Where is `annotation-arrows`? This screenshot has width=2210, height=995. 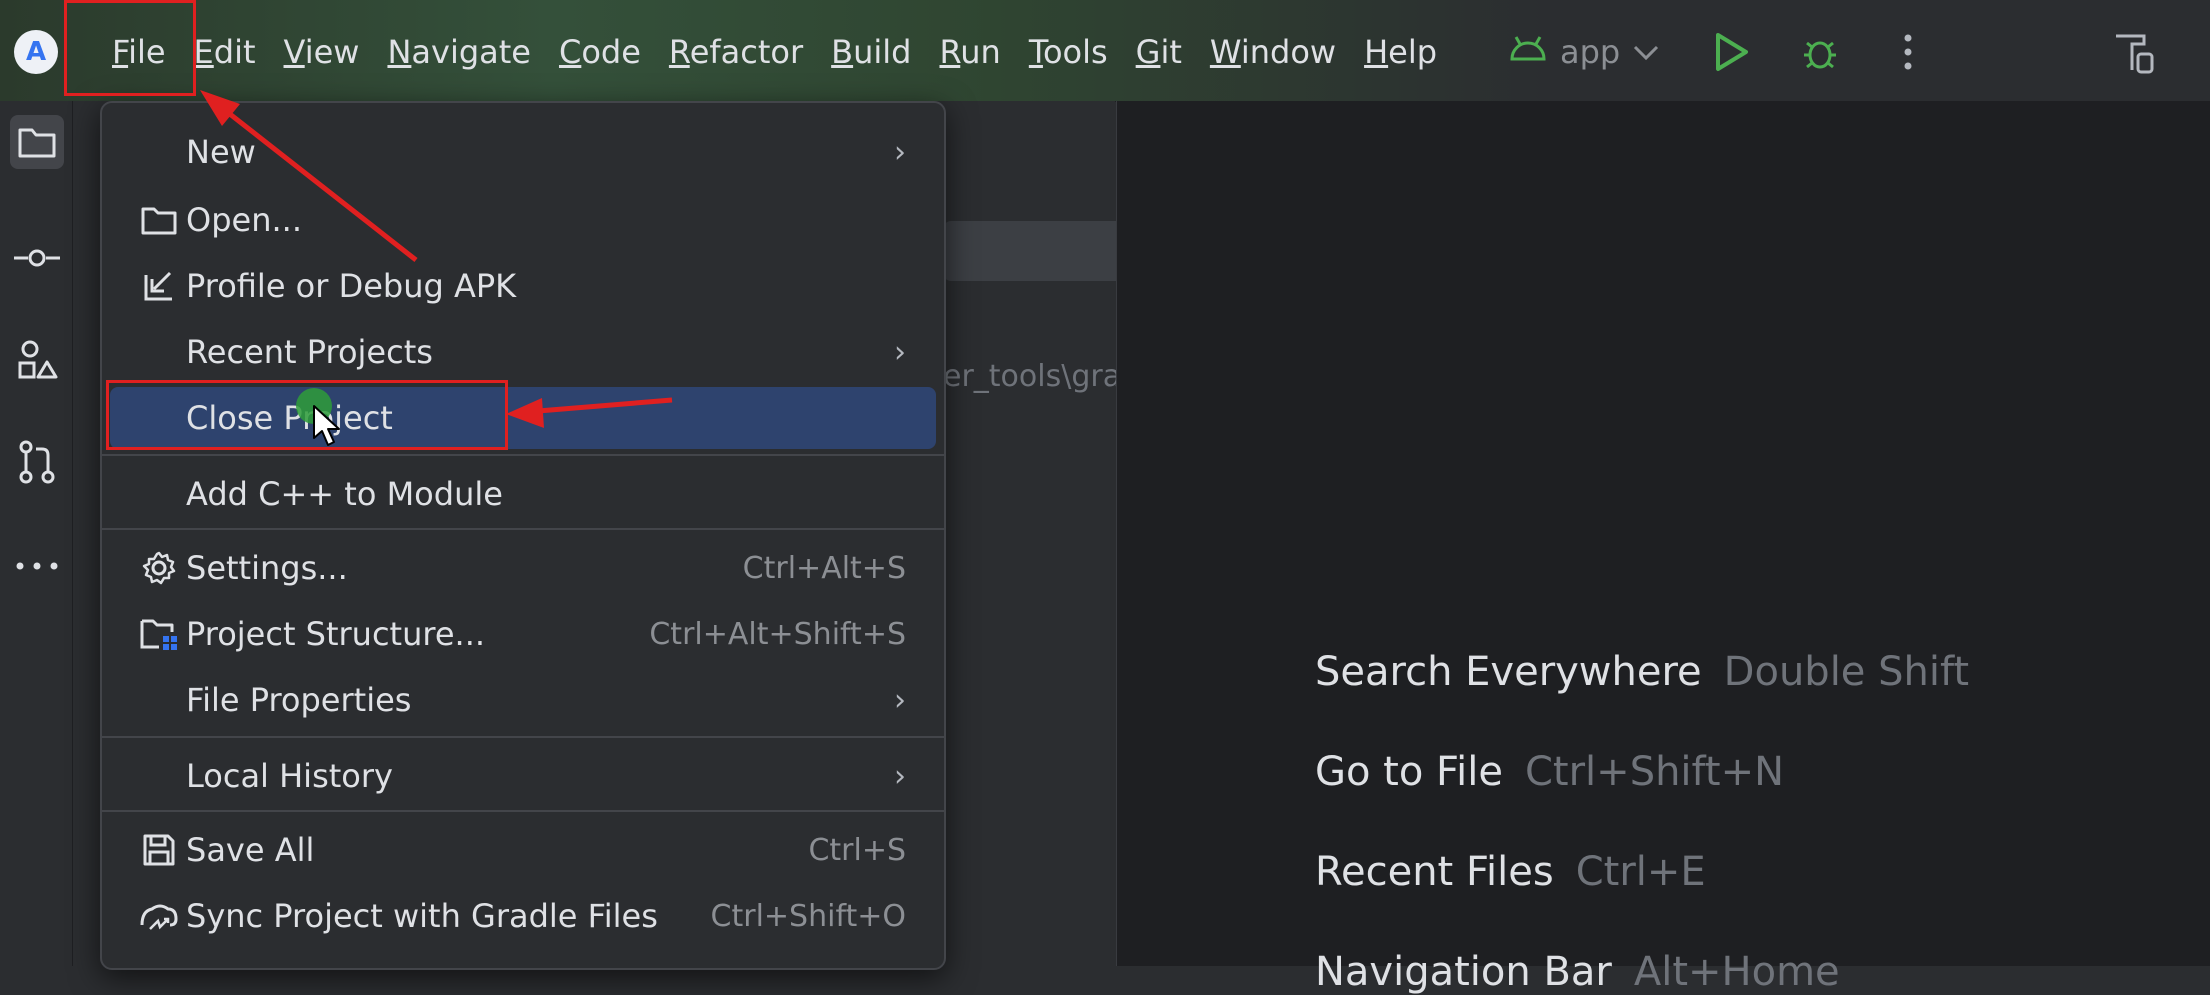 annotation-arrows is located at coordinates (436, 259).